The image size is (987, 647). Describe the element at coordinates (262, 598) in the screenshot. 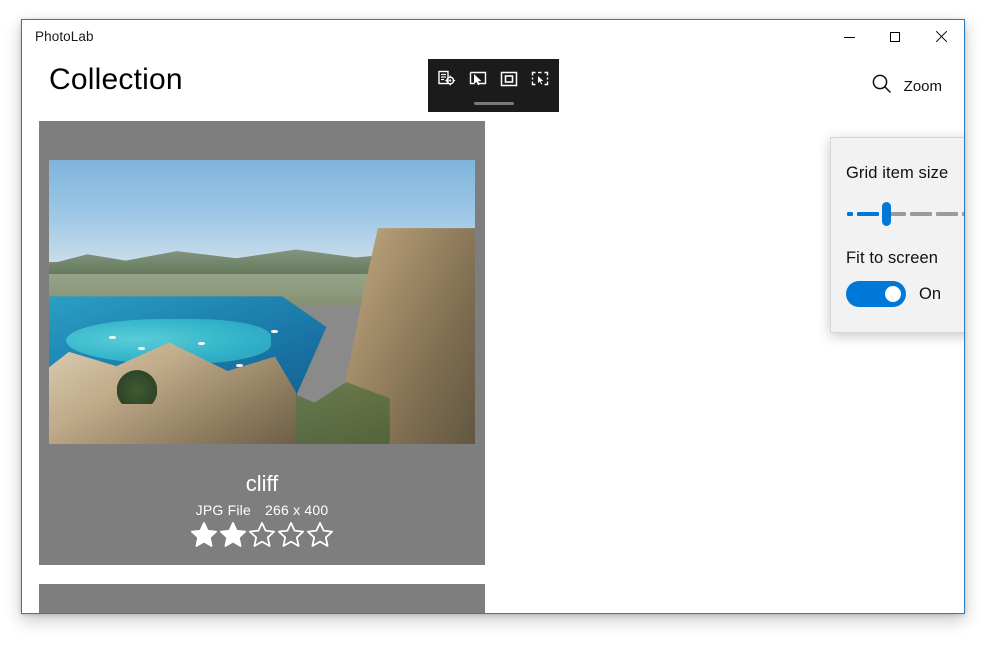

I see `grid-item-grapes: grapes JPG File 266 x 400` at that location.